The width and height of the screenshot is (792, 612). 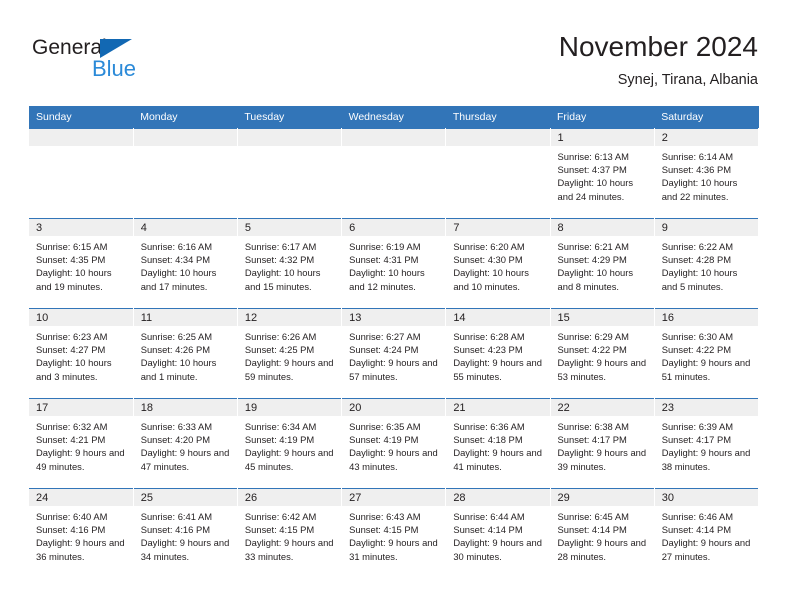 I want to click on generalblue-logo: General Blue, so click(x=132, y=61).